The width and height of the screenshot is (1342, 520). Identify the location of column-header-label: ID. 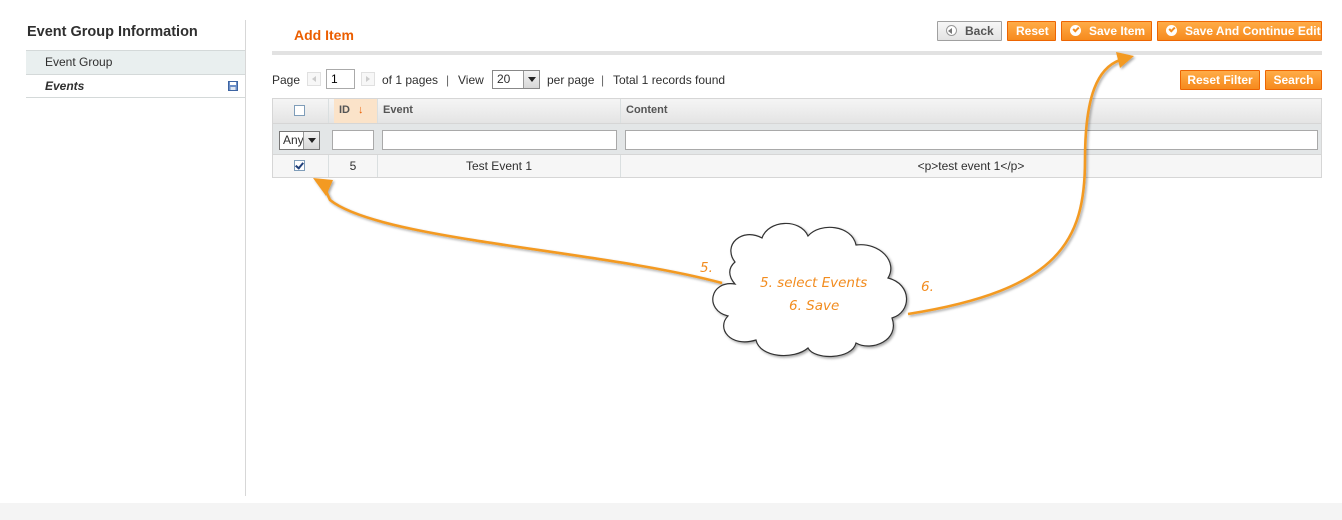
(344, 110).